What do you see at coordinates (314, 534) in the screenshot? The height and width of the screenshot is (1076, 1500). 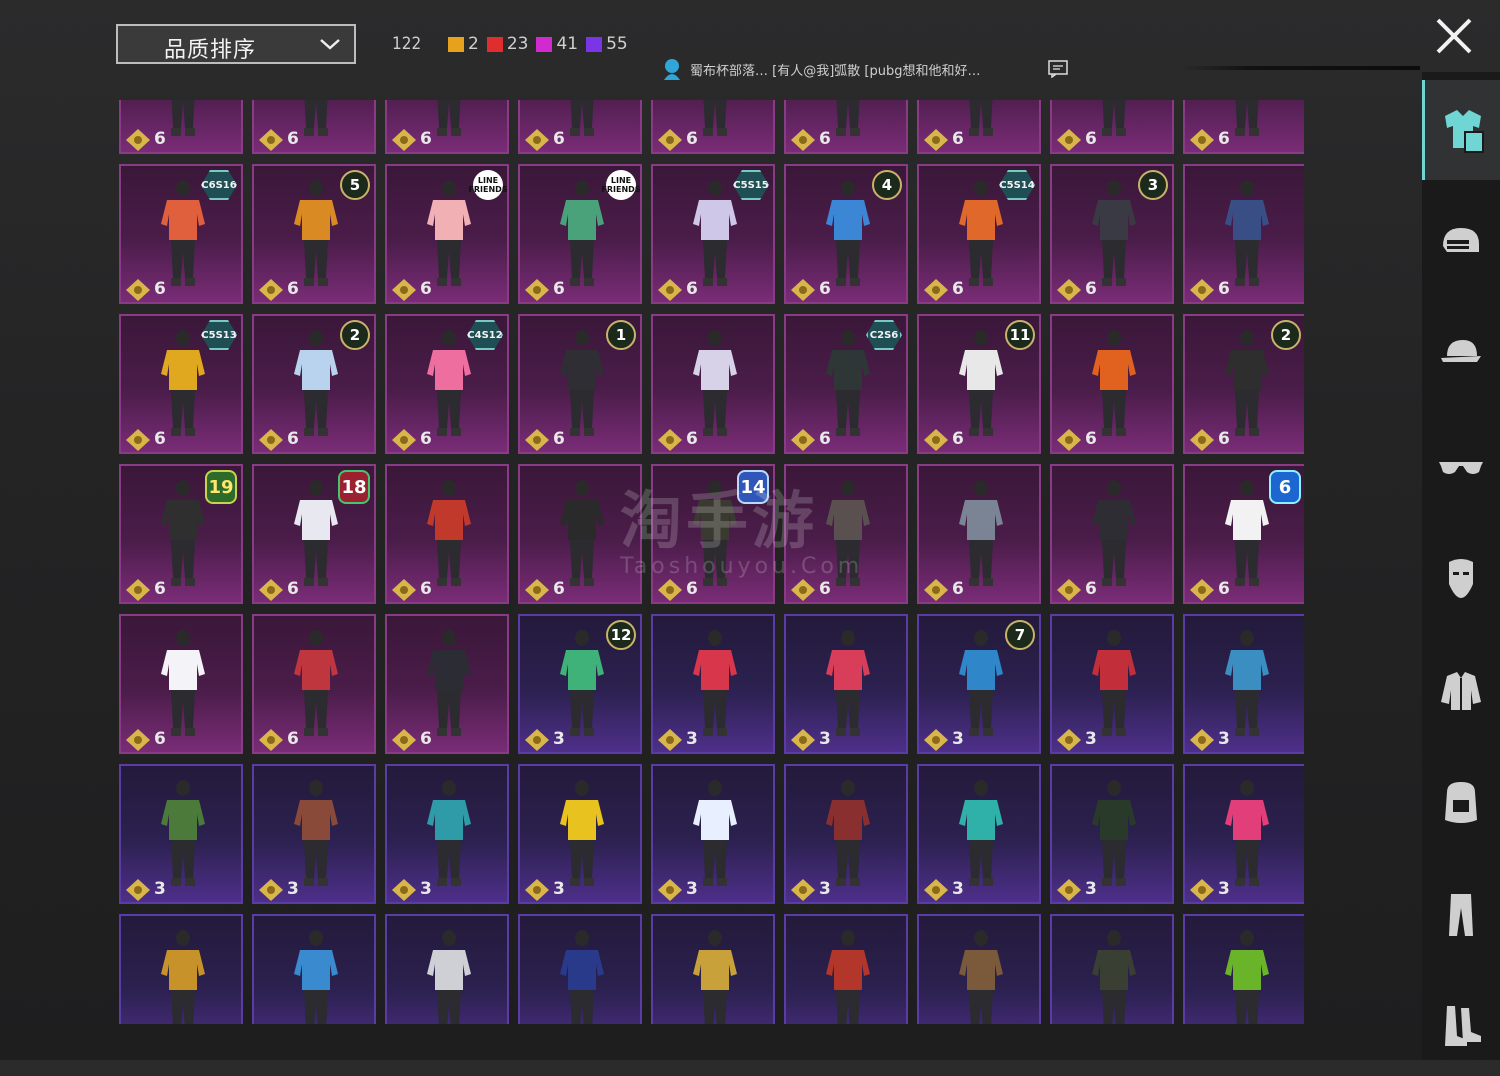 I see `outfit-card: 6 18` at bounding box center [314, 534].